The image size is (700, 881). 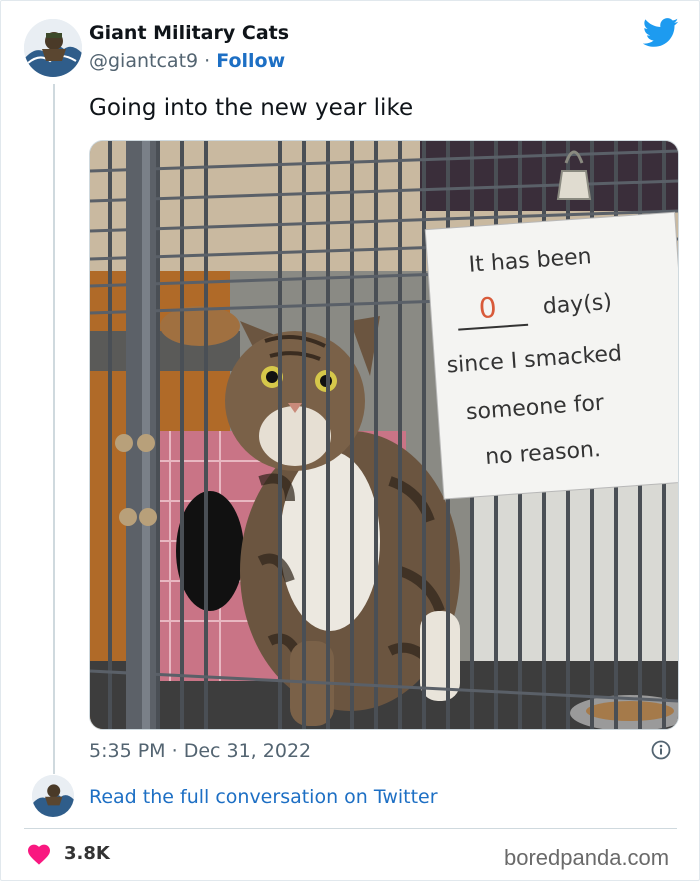 I want to click on tweet-date: Dec 31, 2022, so click(x=247, y=751).